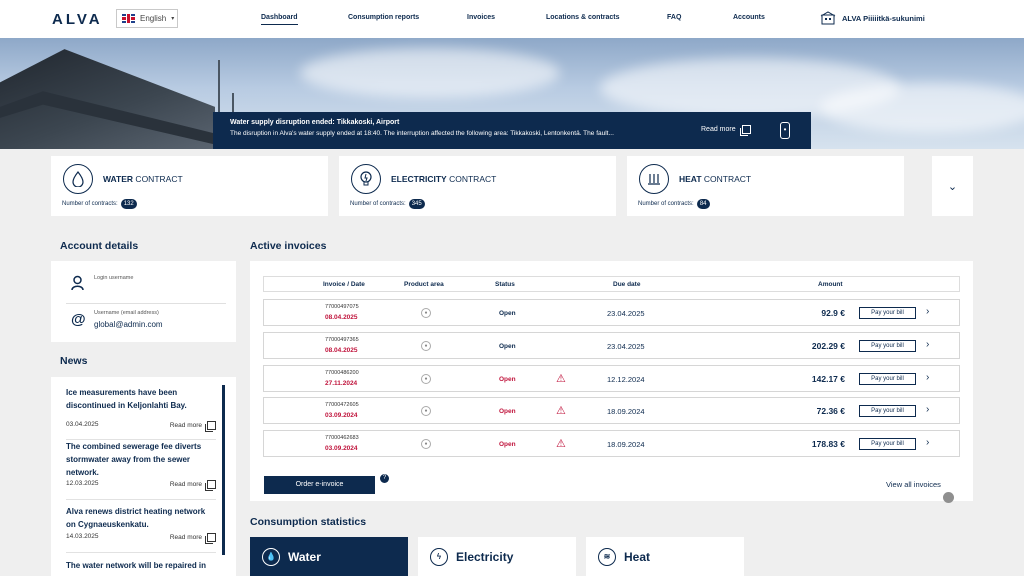 The width and height of the screenshot is (1024, 576). Describe the element at coordinates (126, 313) in the screenshot. I see `email-label: Username (email address)` at that location.